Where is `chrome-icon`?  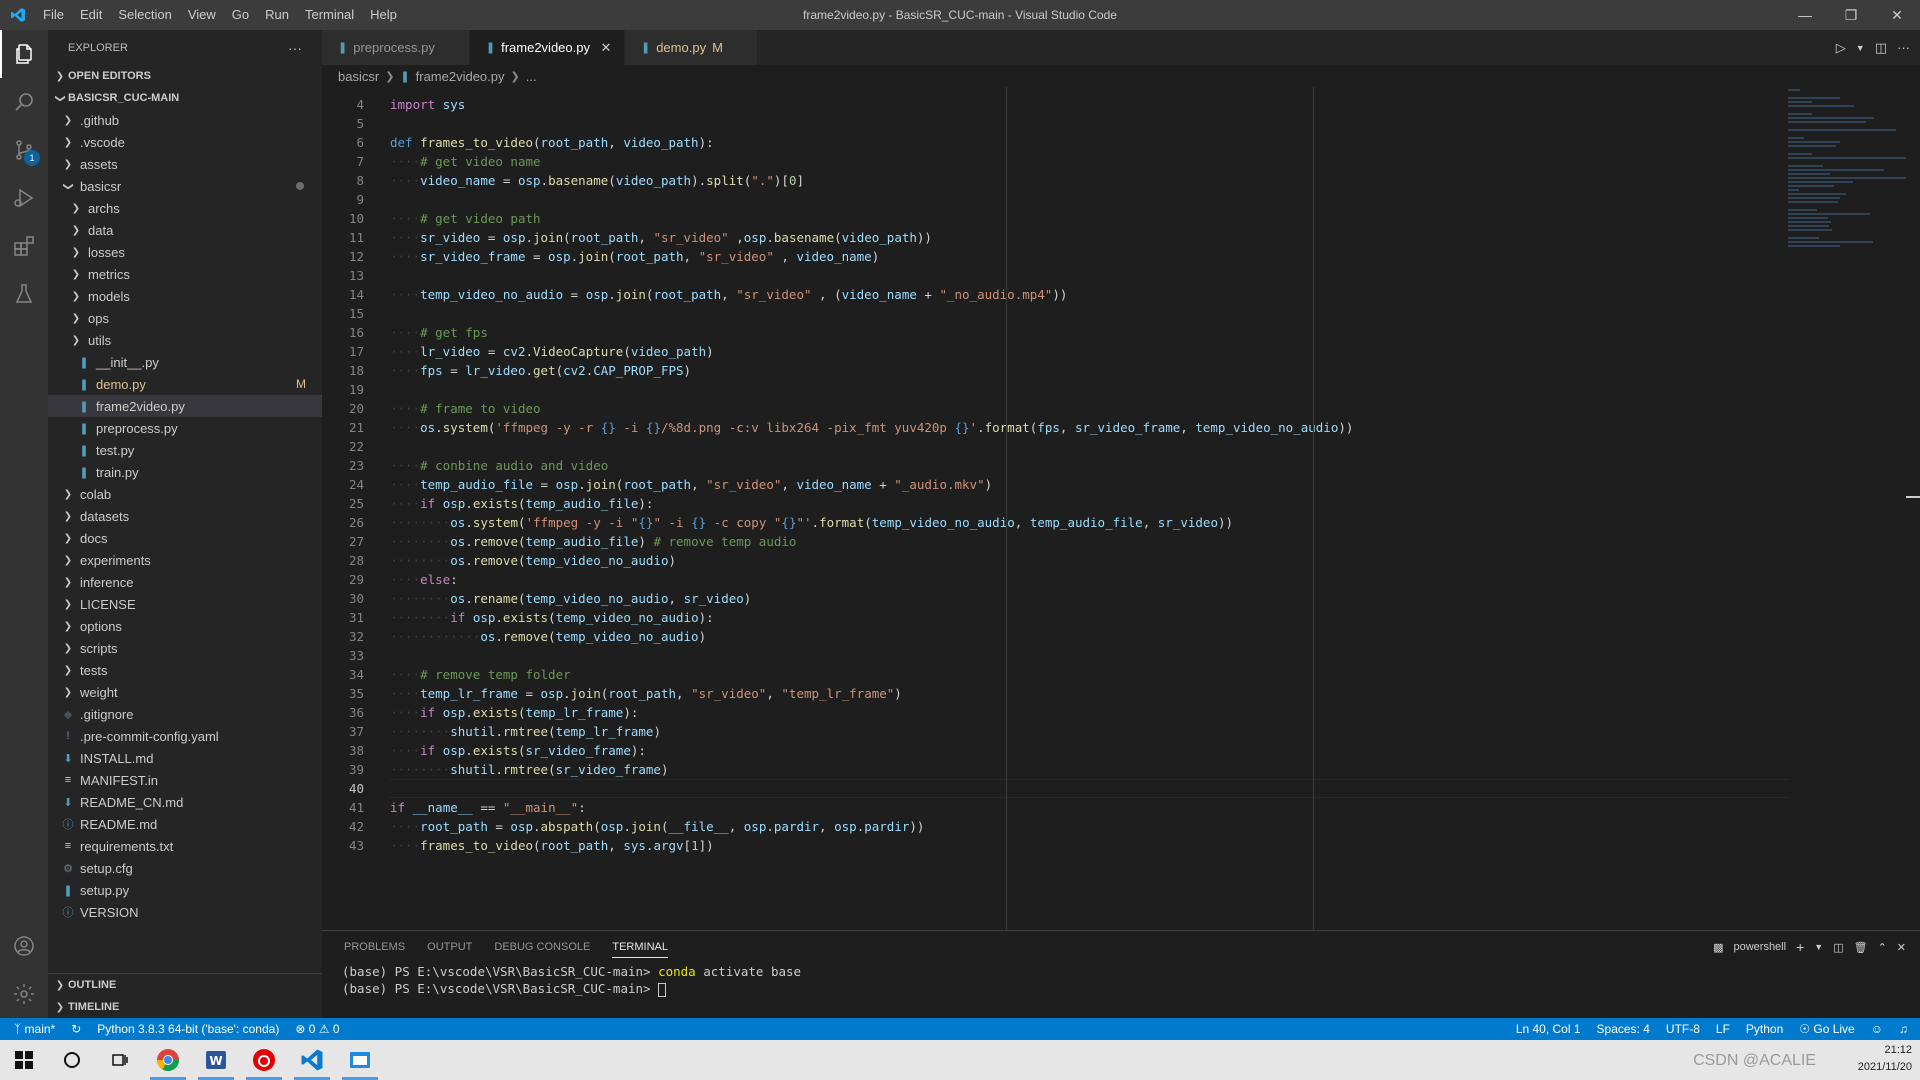 chrome-icon is located at coordinates (168, 1060).